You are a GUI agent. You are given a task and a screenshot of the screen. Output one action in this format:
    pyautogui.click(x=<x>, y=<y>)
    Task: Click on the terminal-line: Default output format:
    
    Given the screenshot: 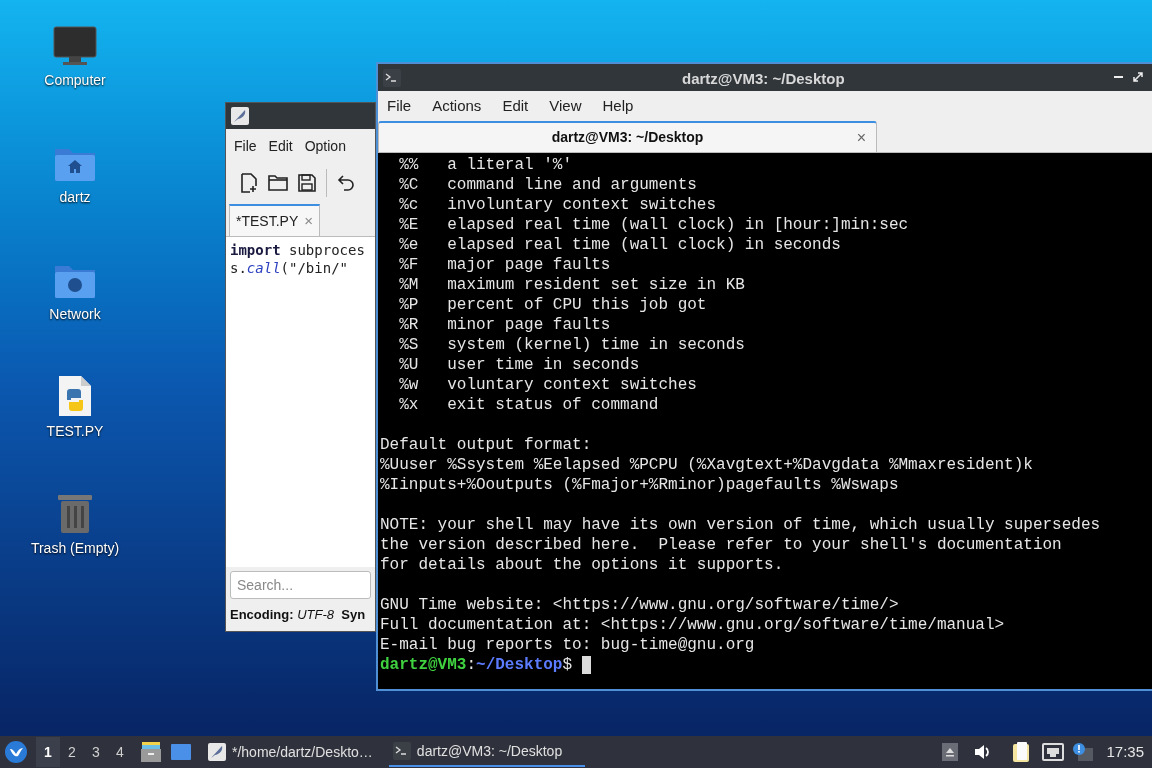 What is the action you would take?
    pyautogui.click(x=486, y=445)
    